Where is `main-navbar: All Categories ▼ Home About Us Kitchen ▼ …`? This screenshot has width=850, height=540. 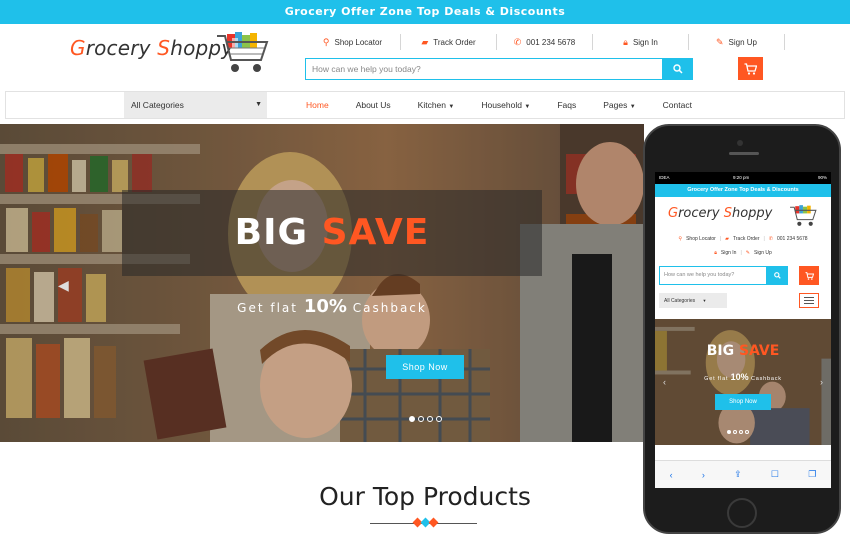
main-navbar: All Categories ▼ Home About Us Kitchen ▼ … is located at coordinates (425, 105).